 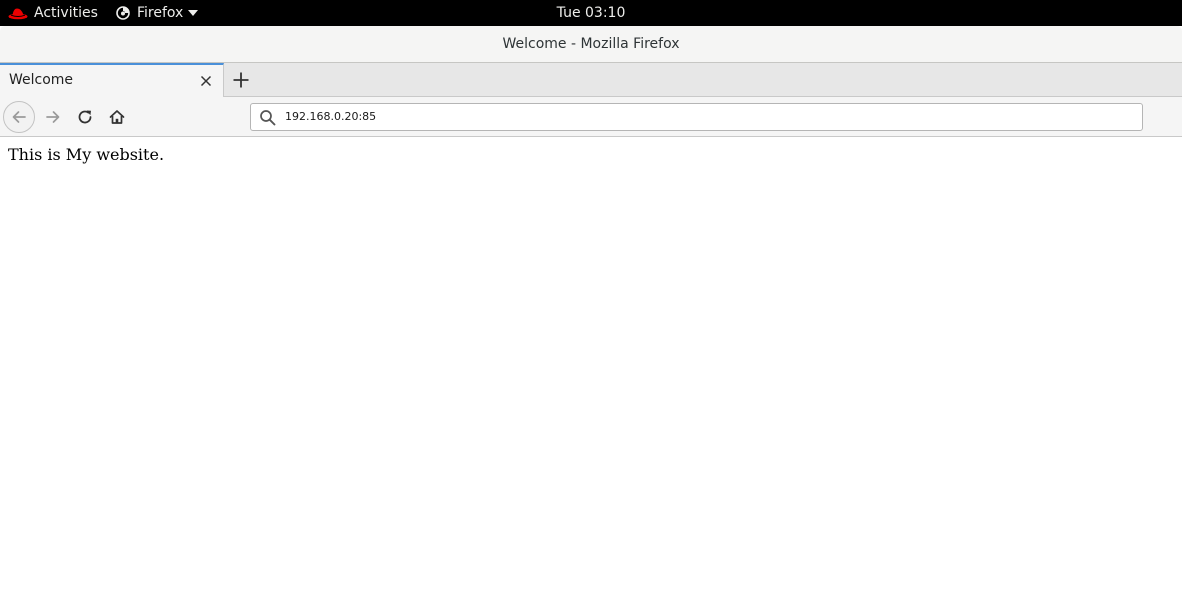 I want to click on app-menu-label: Firefox, so click(x=160, y=13).